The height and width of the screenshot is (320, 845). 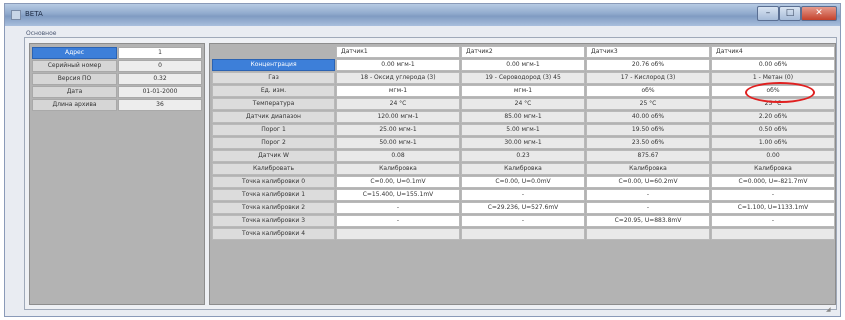 What do you see at coordinates (768, 13) in the screenshot?
I see `minimize-button: –` at bounding box center [768, 13].